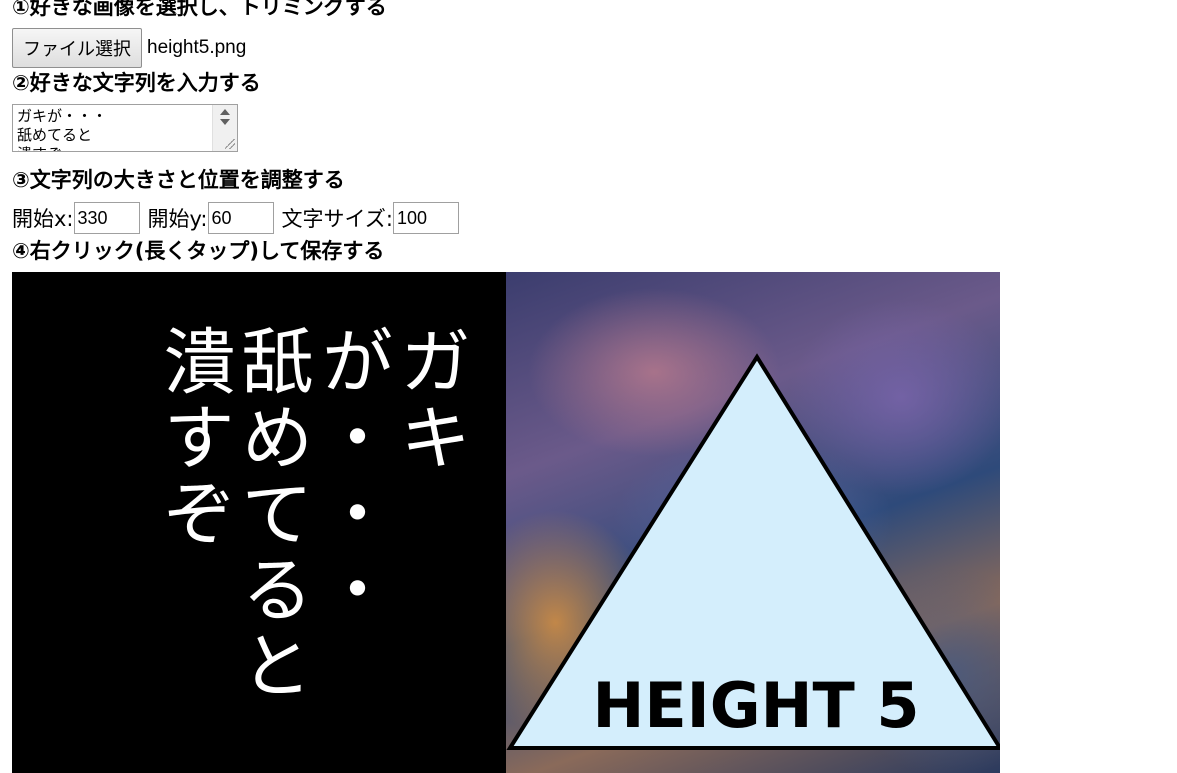 This screenshot has width=1177, height=773. What do you see at coordinates (177, 219) in the screenshot?
I see `start-y-label: 開始y:` at bounding box center [177, 219].